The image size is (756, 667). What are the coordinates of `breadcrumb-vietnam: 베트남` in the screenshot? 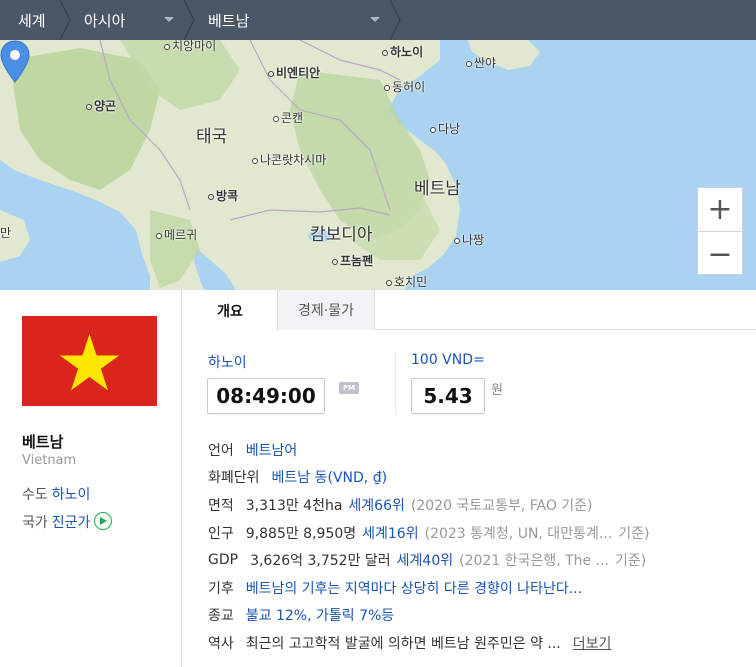 It's located at (295, 20).